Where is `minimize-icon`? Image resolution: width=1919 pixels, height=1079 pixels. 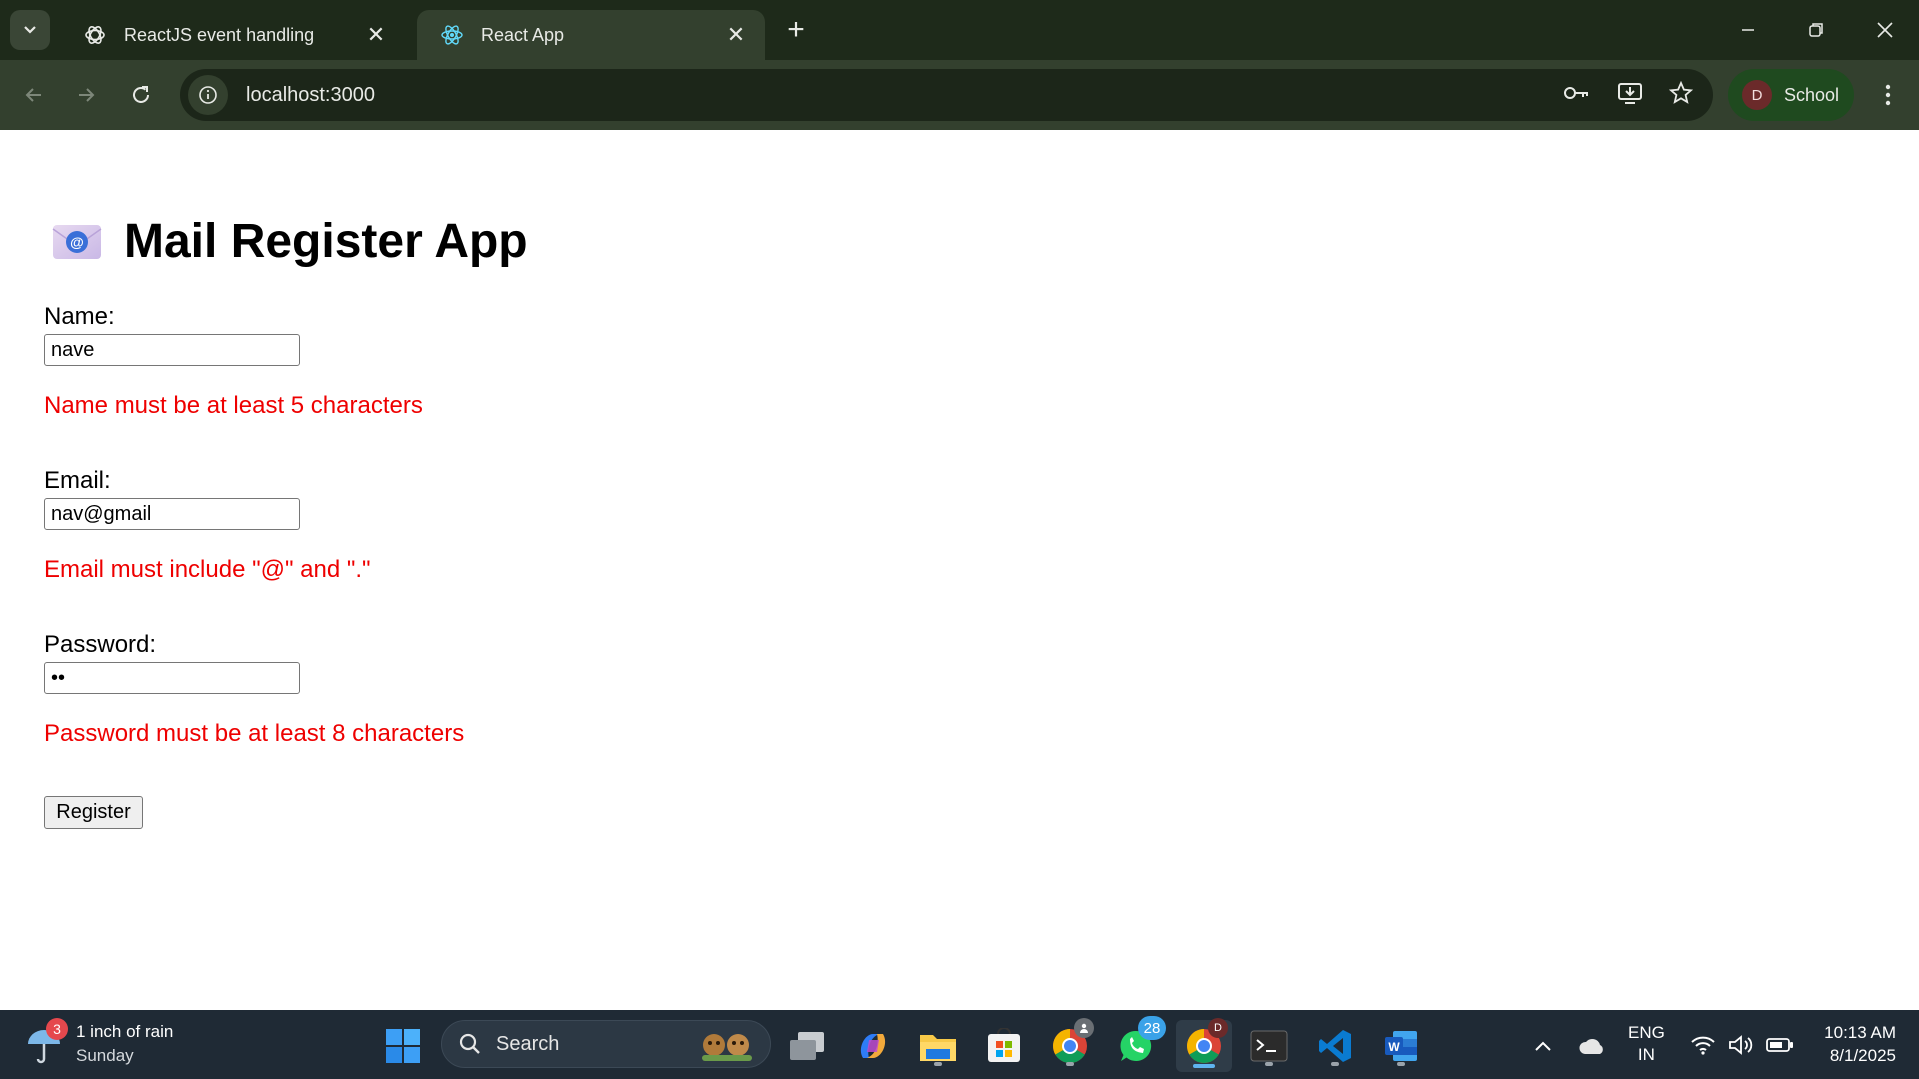 minimize-icon is located at coordinates (1748, 30).